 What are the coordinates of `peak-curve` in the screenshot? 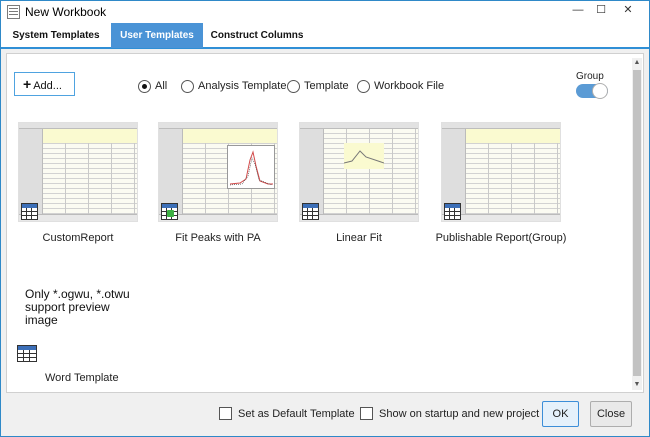 It's located at (251, 168).